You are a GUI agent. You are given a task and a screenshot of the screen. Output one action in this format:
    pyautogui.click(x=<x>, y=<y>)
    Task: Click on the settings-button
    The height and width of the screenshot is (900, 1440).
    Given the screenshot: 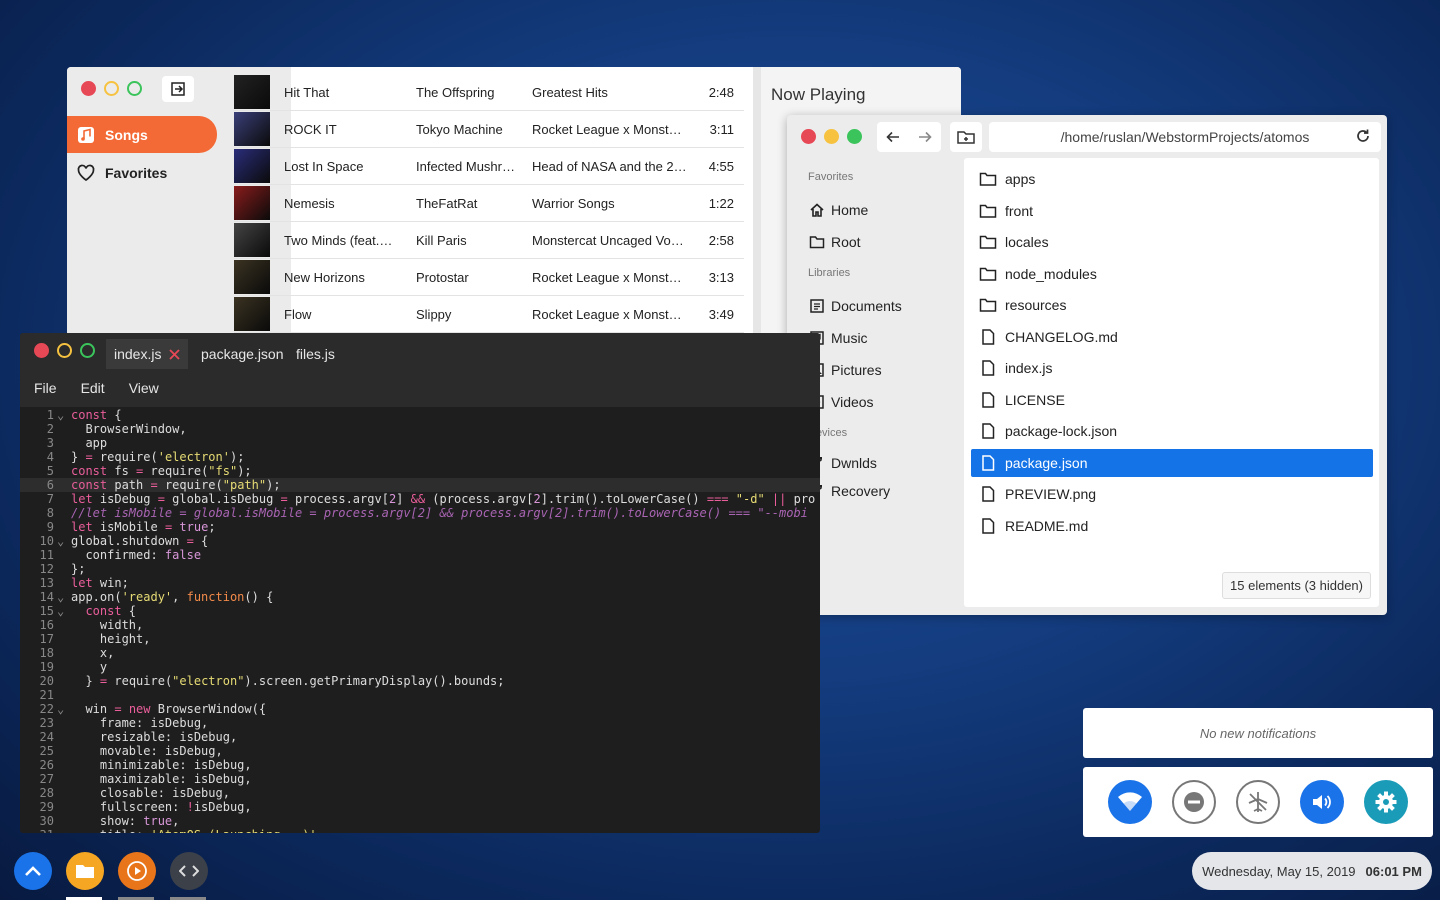 What is the action you would take?
    pyautogui.click(x=1386, y=802)
    